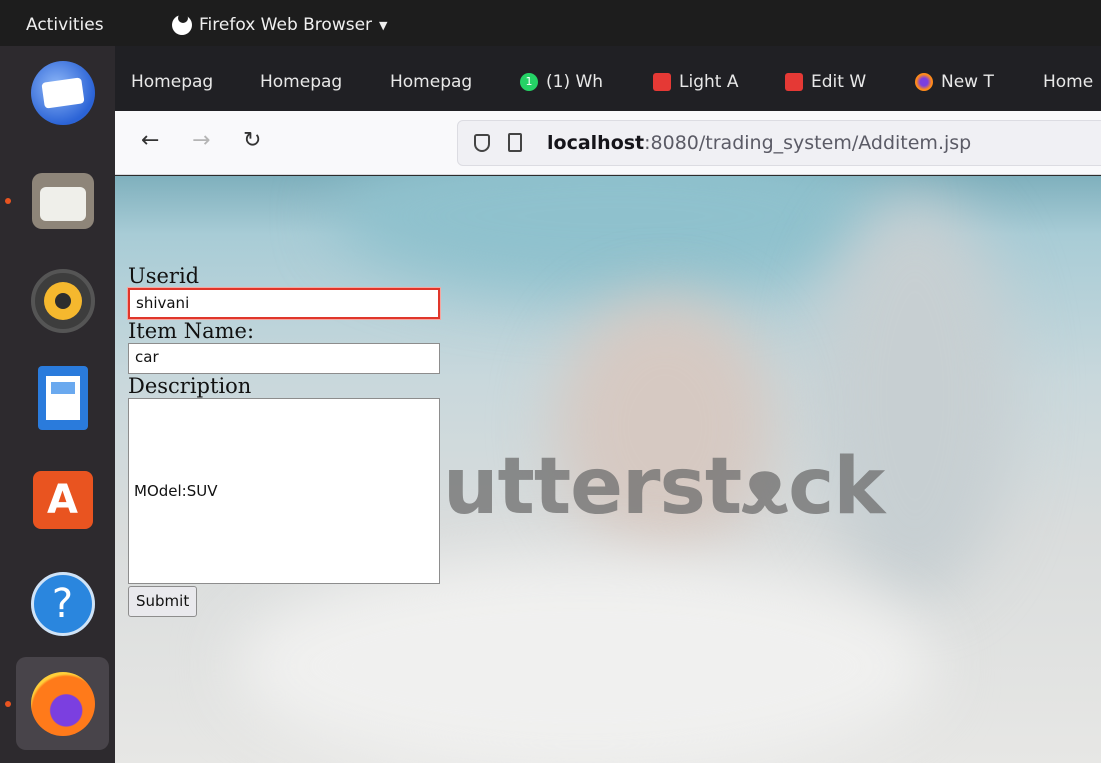 The width and height of the screenshot is (1101, 763). I want to click on page-icon, so click(515, 142).